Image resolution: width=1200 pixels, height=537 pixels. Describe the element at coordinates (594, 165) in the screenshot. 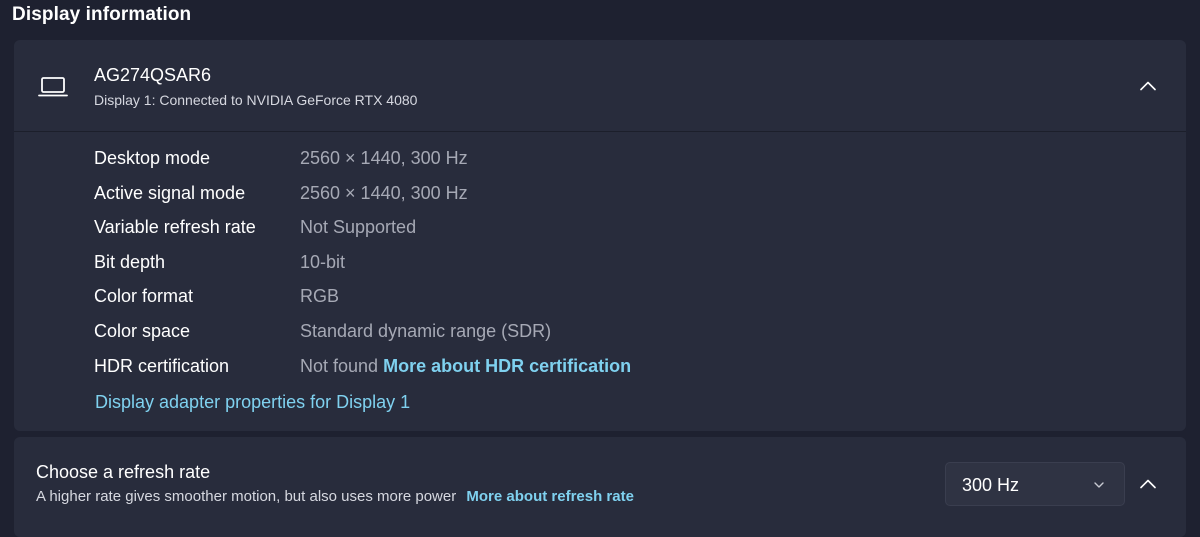

I see `info-row-desktop-mode: Desktop mode 2560 × 1440, 300 Hz` at that location.